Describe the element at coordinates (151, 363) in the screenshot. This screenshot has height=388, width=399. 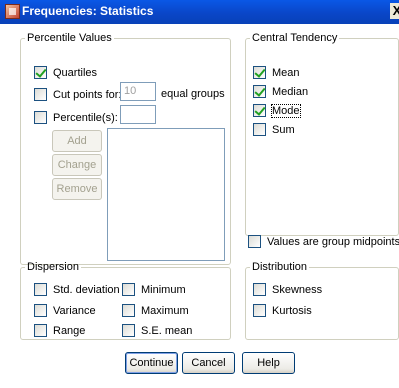
I see `continue-button: Continue` at that location.